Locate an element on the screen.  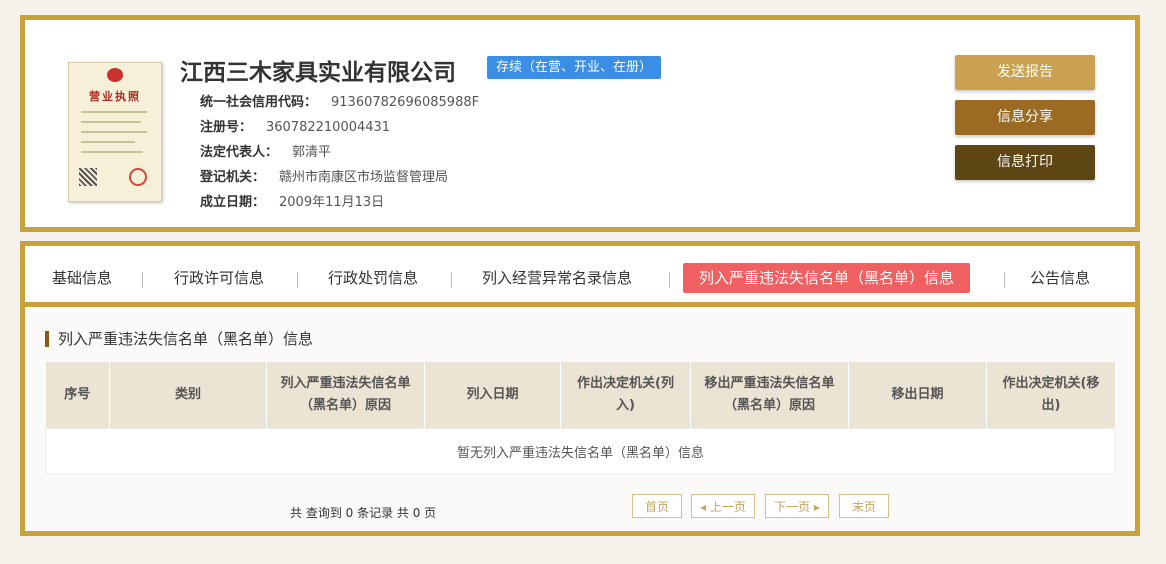
status-badge: 存续（在营、开业、在册） is located at coordinates (574, 67).